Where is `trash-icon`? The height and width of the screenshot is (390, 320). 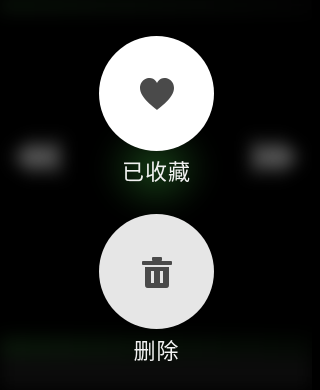 trash-icon is located at coordinates (156, 272).